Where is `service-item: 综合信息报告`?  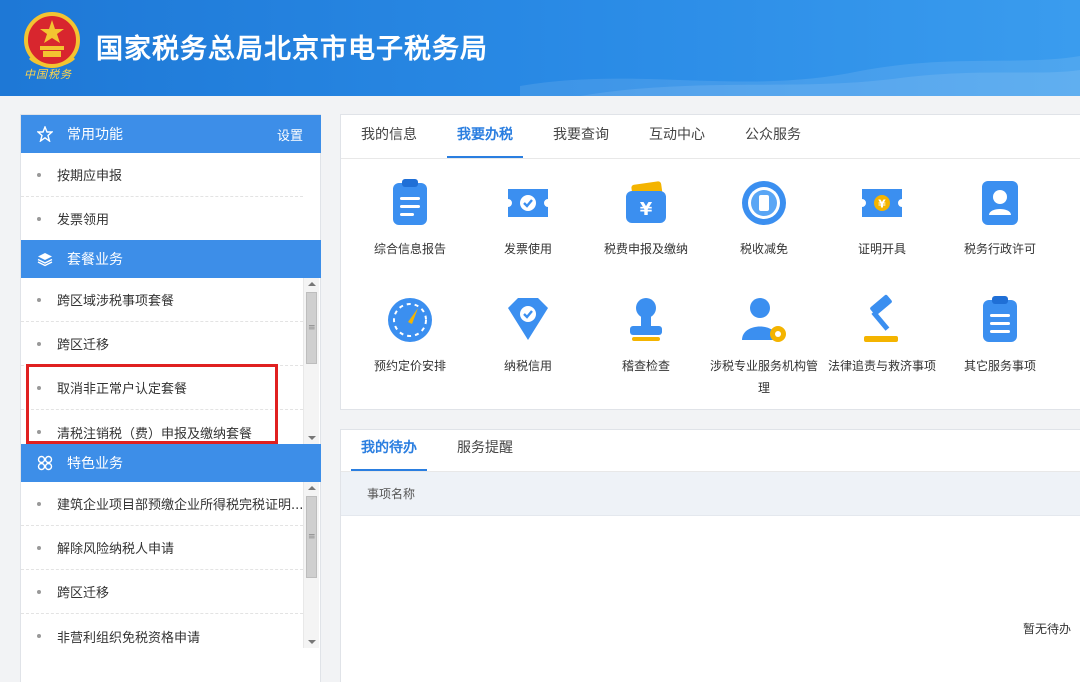 service-item: 综合信息报告 is located at coordinates (410, 218).